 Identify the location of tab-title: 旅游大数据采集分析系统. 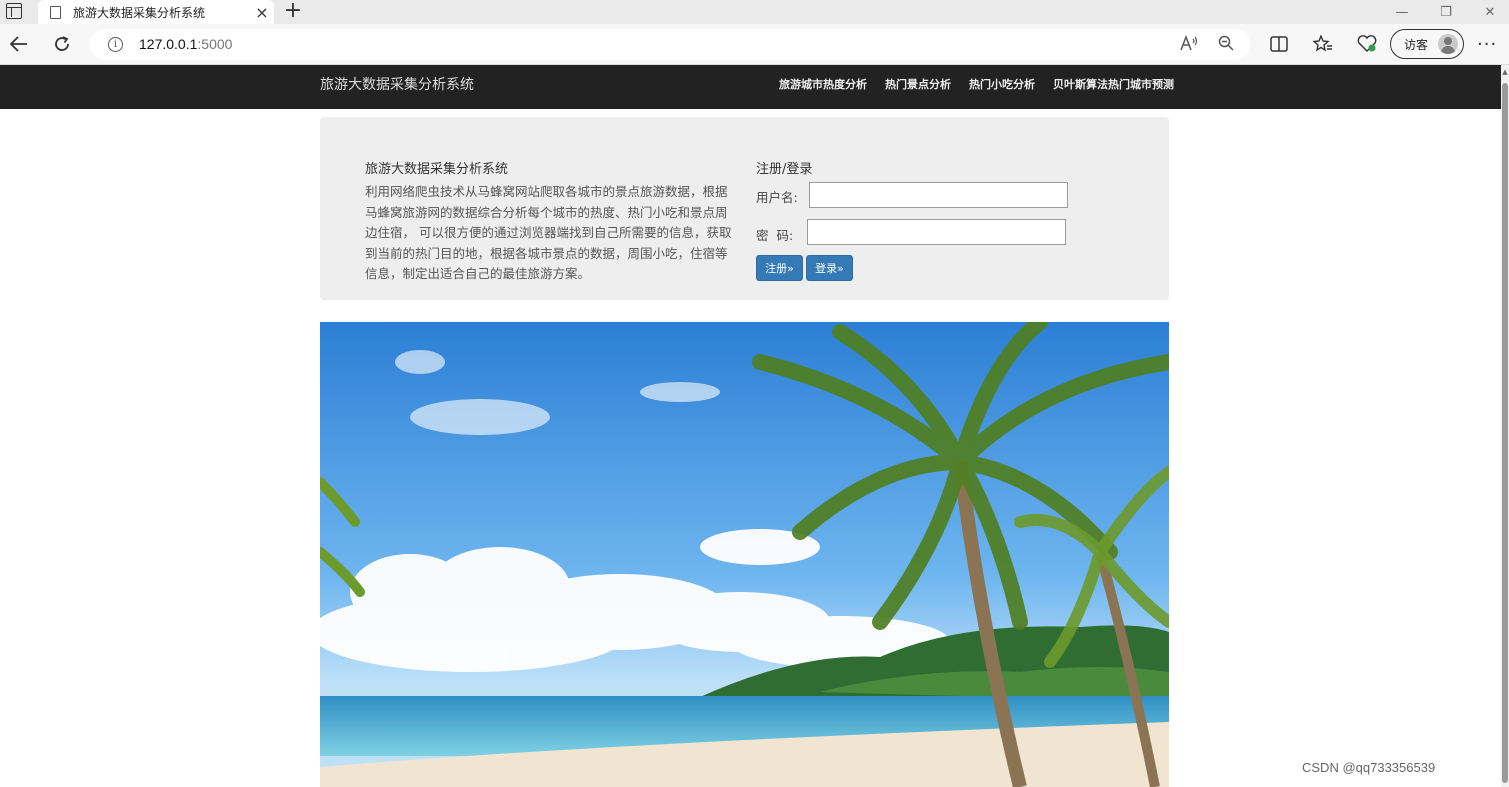
(139, 12).